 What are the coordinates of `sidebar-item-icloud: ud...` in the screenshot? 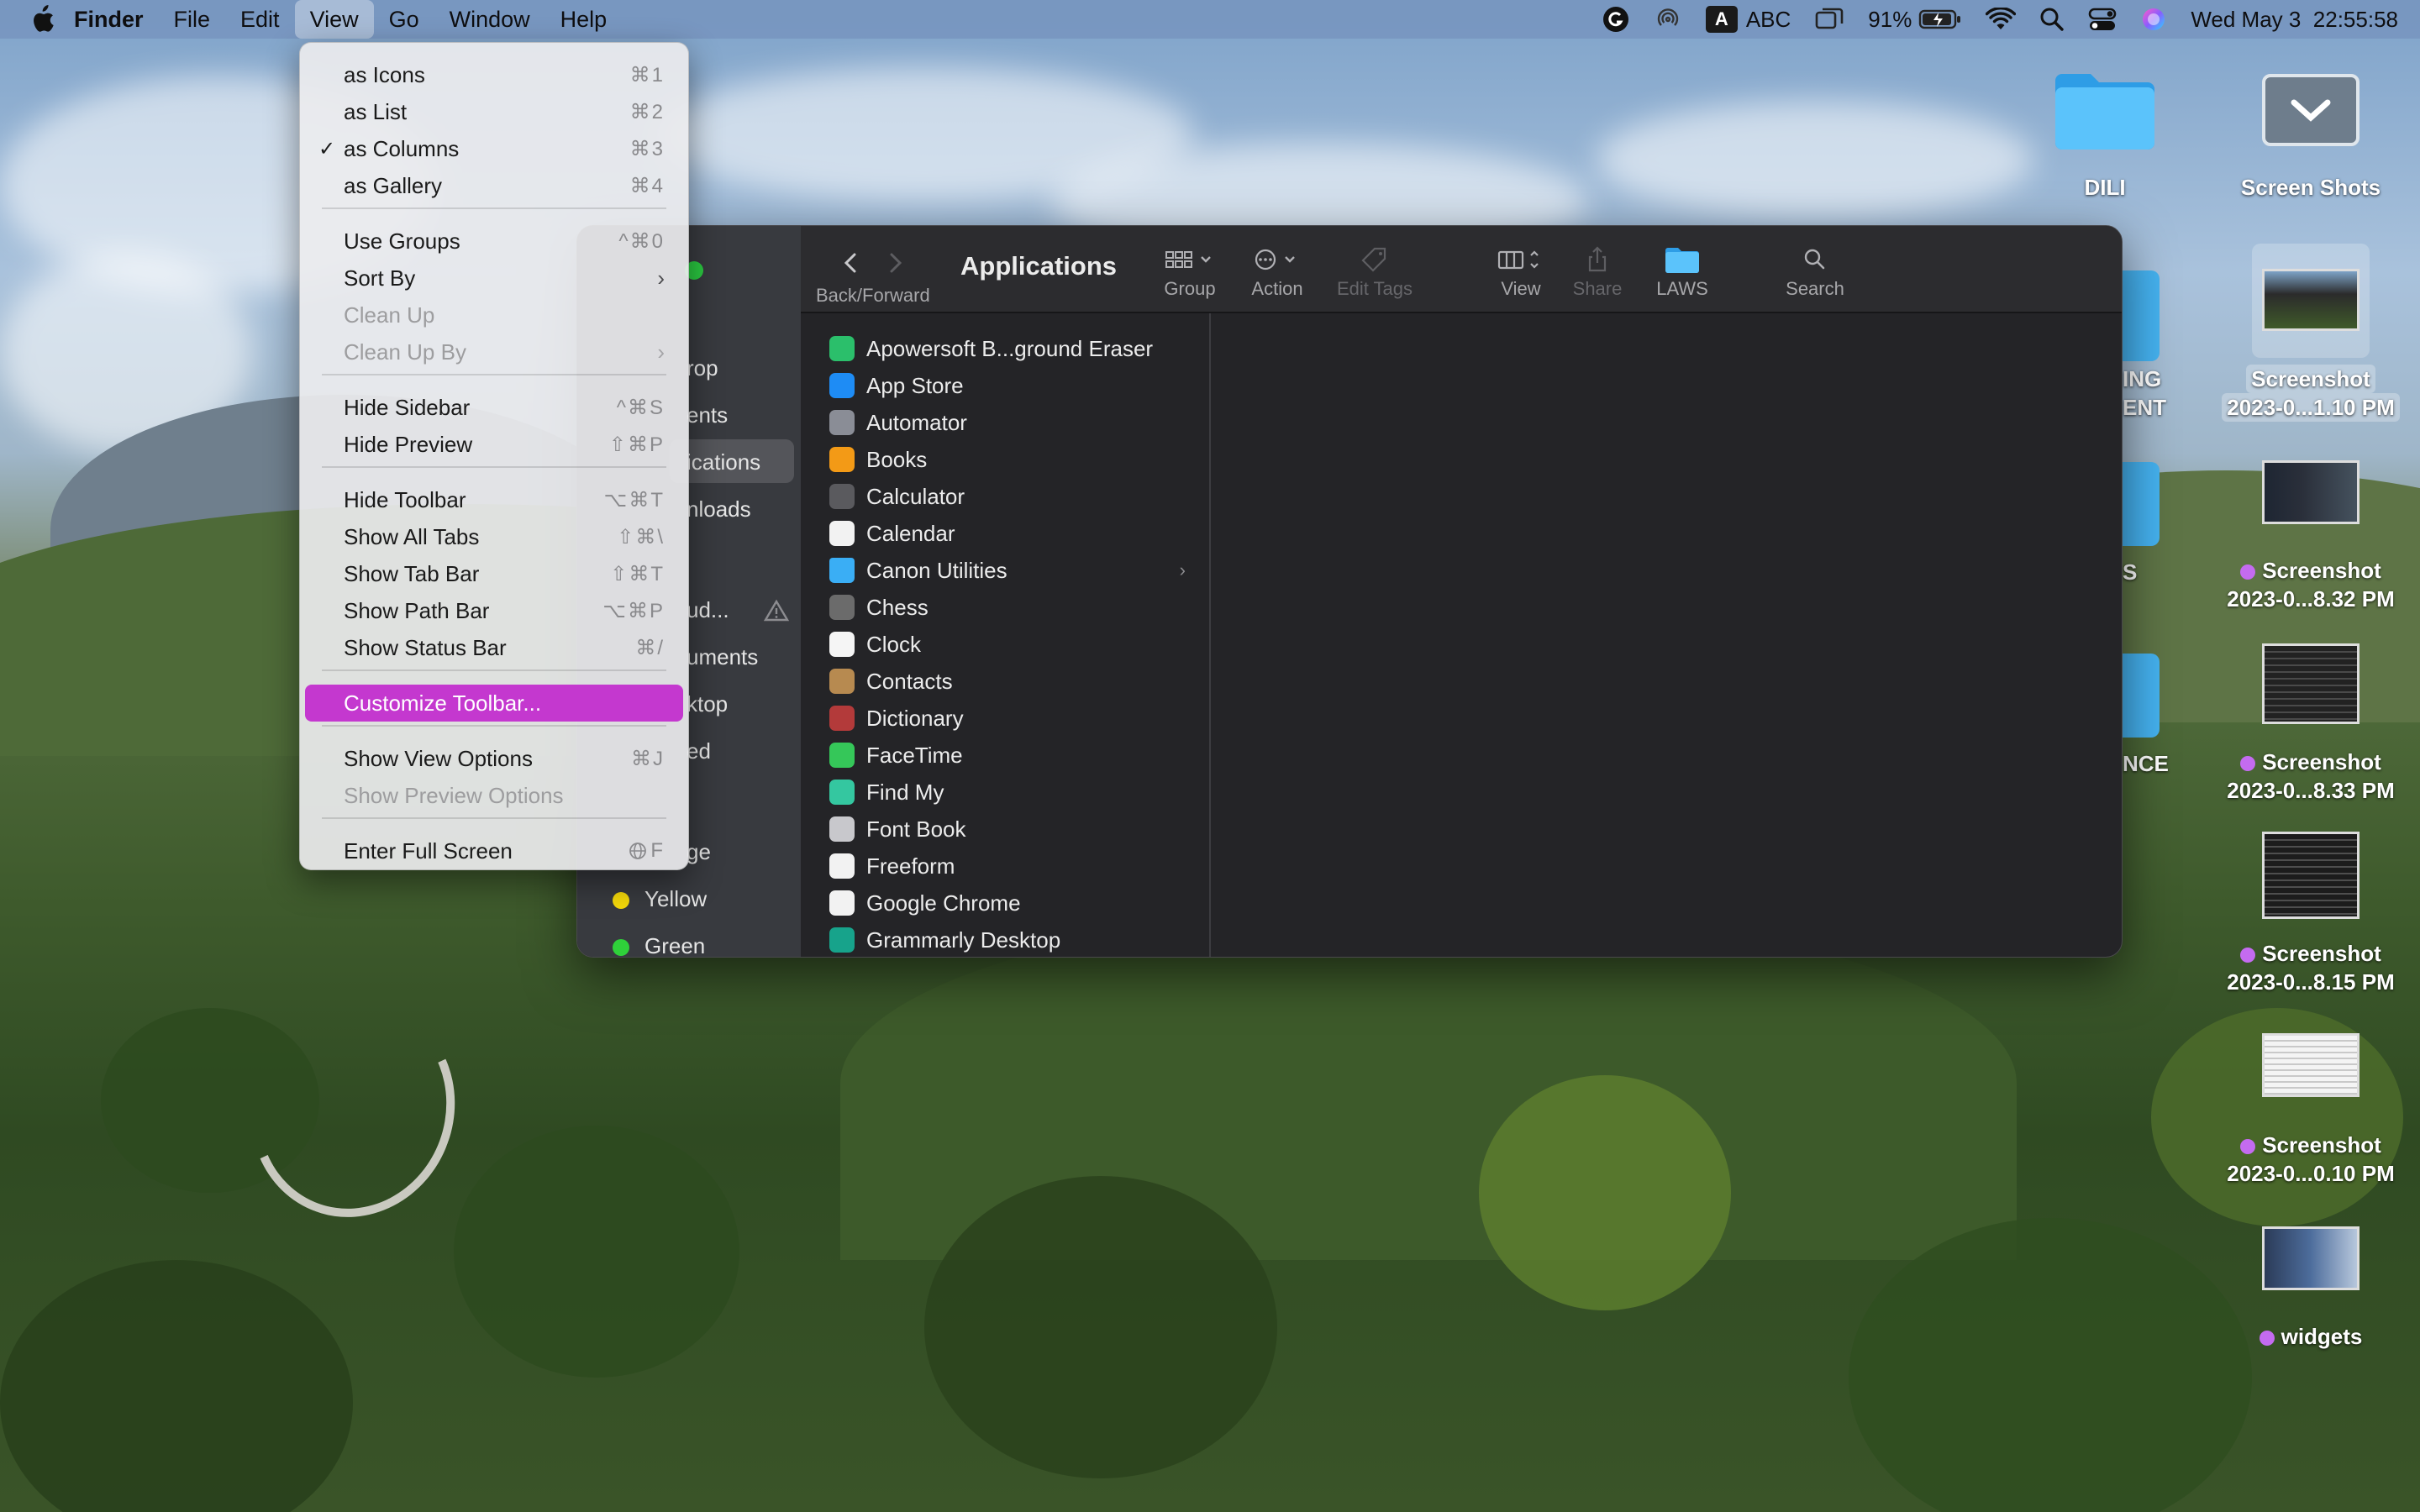 It's located at (741, 610).